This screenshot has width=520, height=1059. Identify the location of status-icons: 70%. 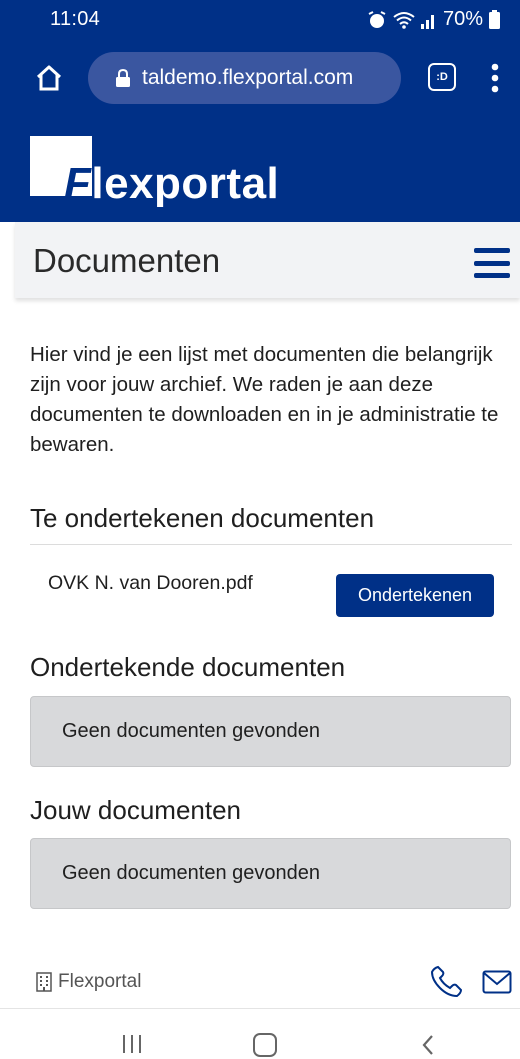
(433, 19).